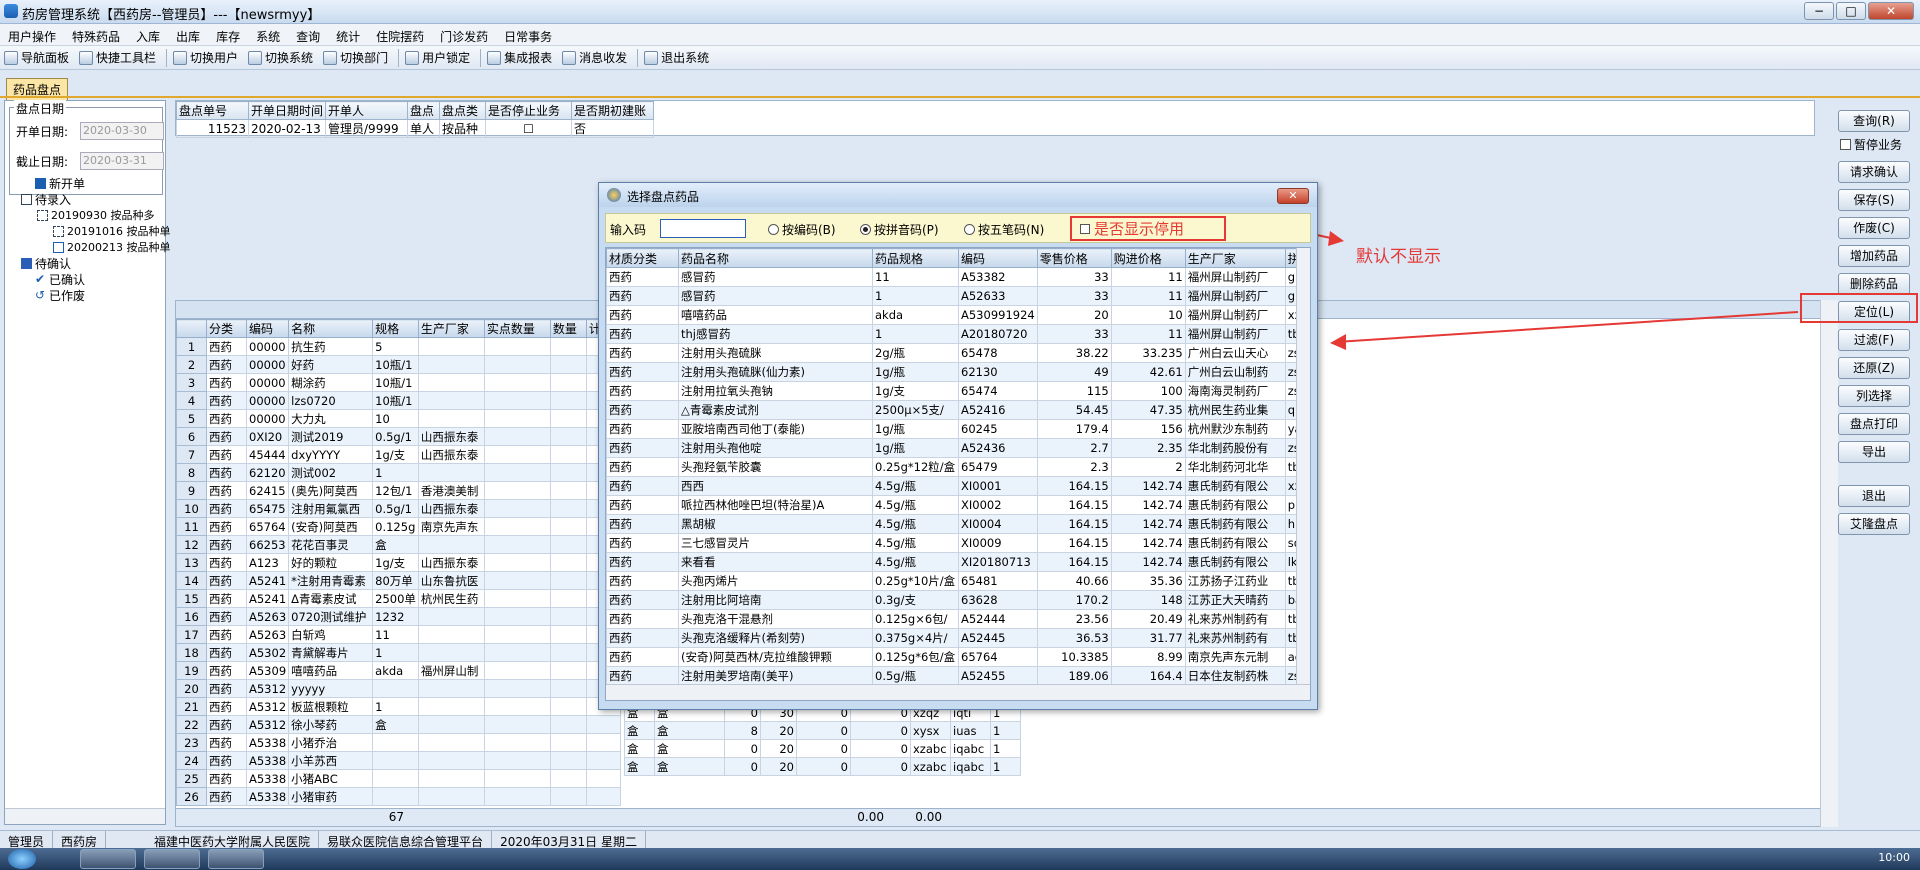 This screenshot has height=870, width=1920. Describe the element at coordinates (958, 372) in the screenshot. I see `dialog-list-item: 西药 注射用头孢硫脒(仙力素) 1g/瓶 62130 49 42.61 广州白云山制药 zs` at that location.